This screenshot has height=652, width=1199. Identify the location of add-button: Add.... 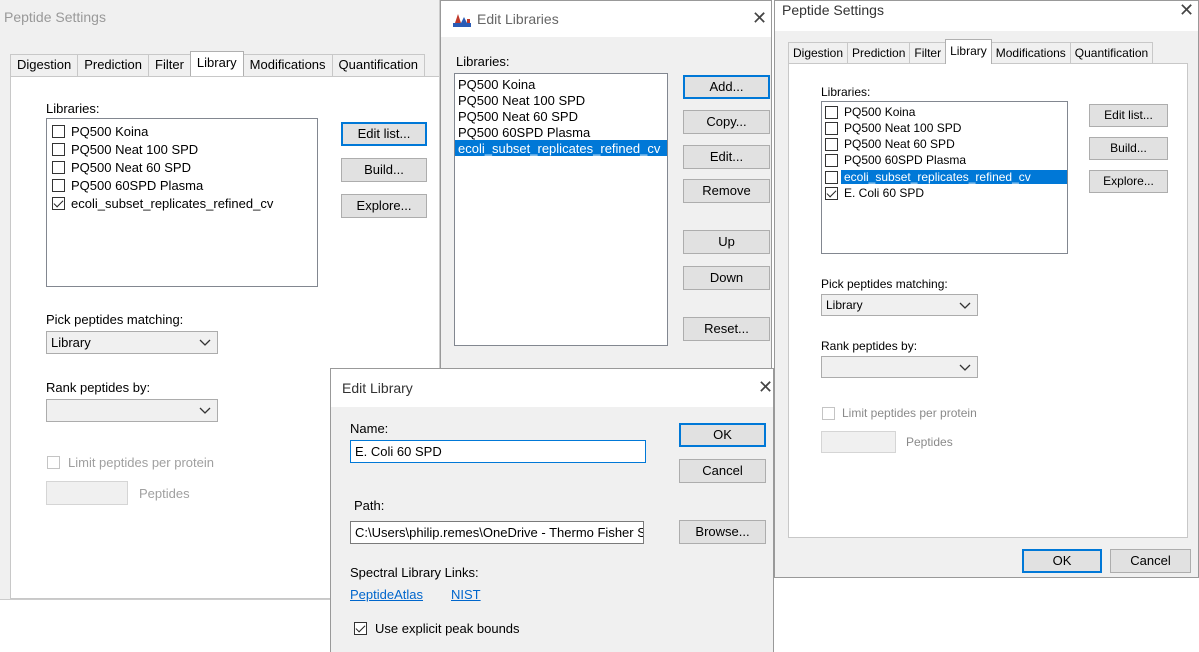
(726, 87).